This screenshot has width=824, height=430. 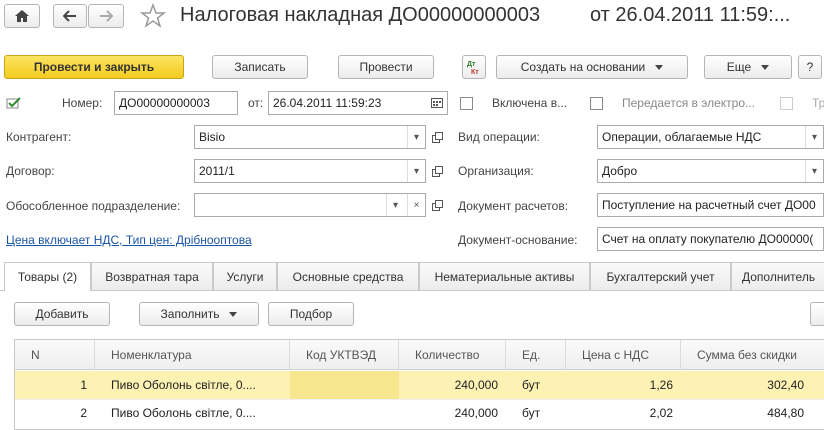 I want to click on cut-label: Тр, so click(x=818, y=103).